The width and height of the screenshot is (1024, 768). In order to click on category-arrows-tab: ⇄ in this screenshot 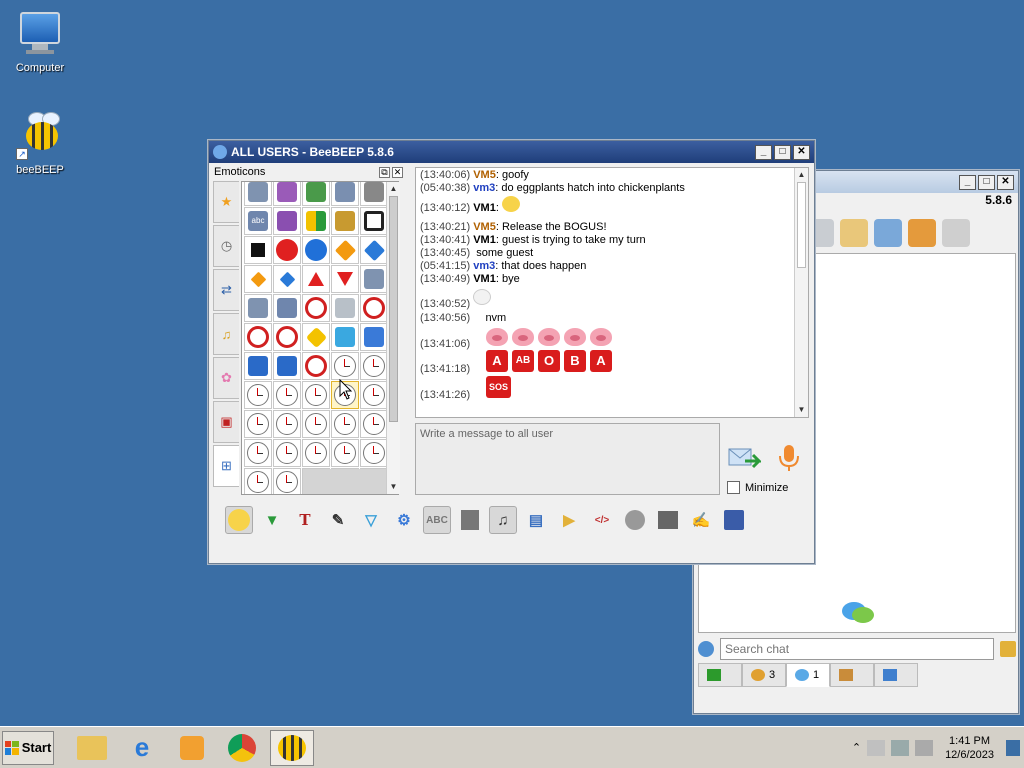, I will do `click(226, 290)`.